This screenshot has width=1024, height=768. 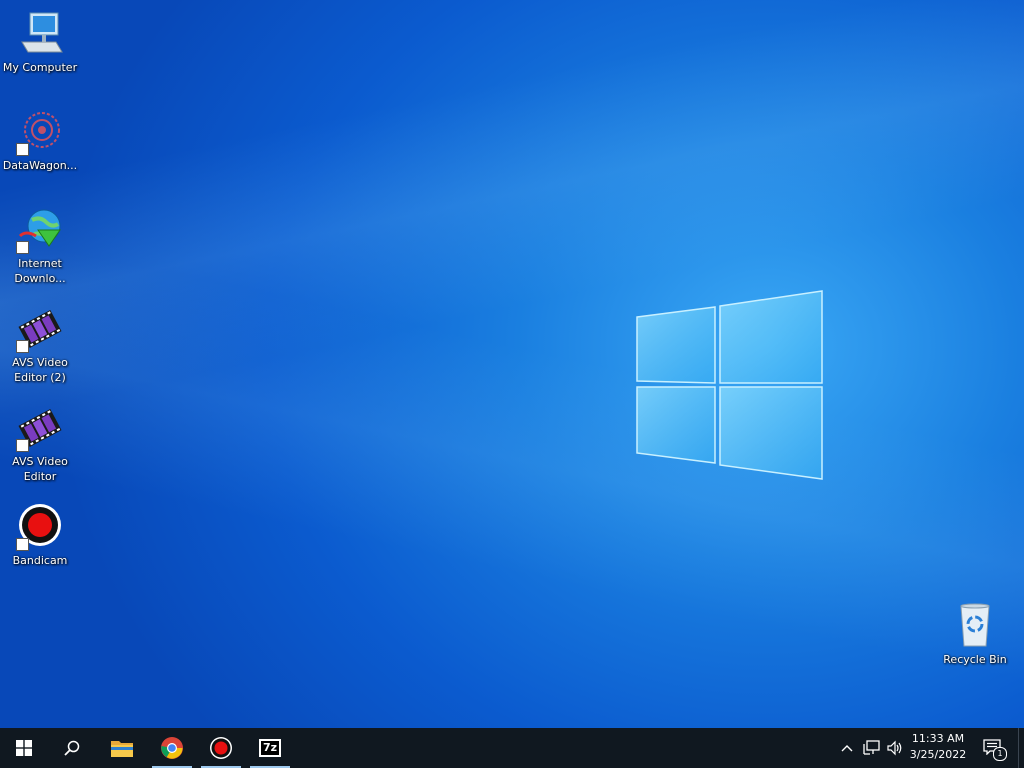 I want to click on search-button, so click(x=72, y=748).